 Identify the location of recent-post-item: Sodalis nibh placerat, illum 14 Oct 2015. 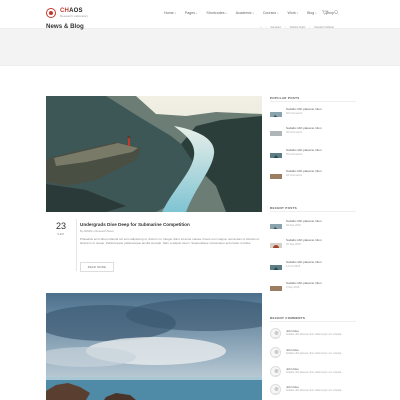
(313, 268).